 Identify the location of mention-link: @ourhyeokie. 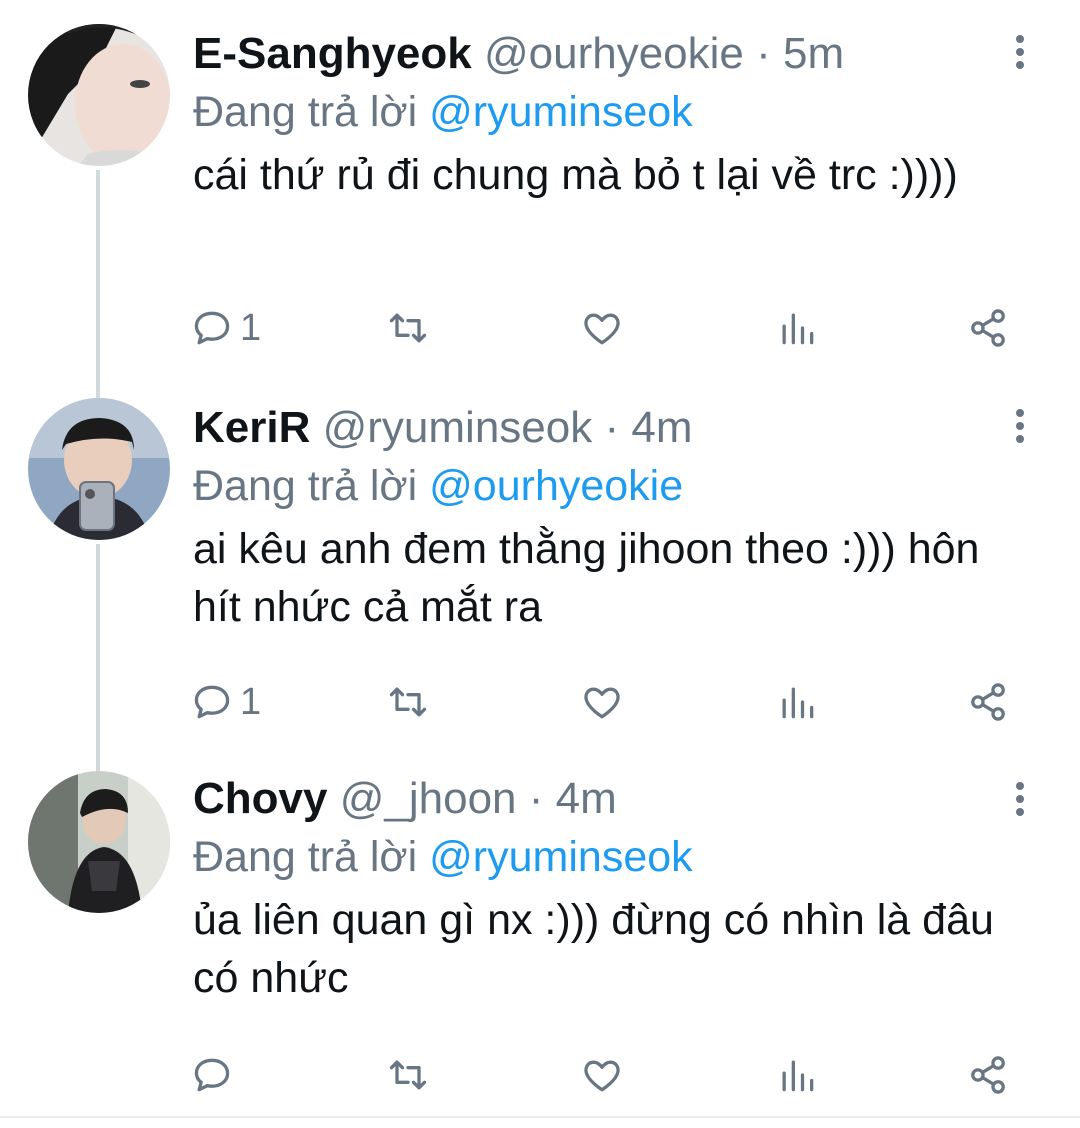
(556, 486).